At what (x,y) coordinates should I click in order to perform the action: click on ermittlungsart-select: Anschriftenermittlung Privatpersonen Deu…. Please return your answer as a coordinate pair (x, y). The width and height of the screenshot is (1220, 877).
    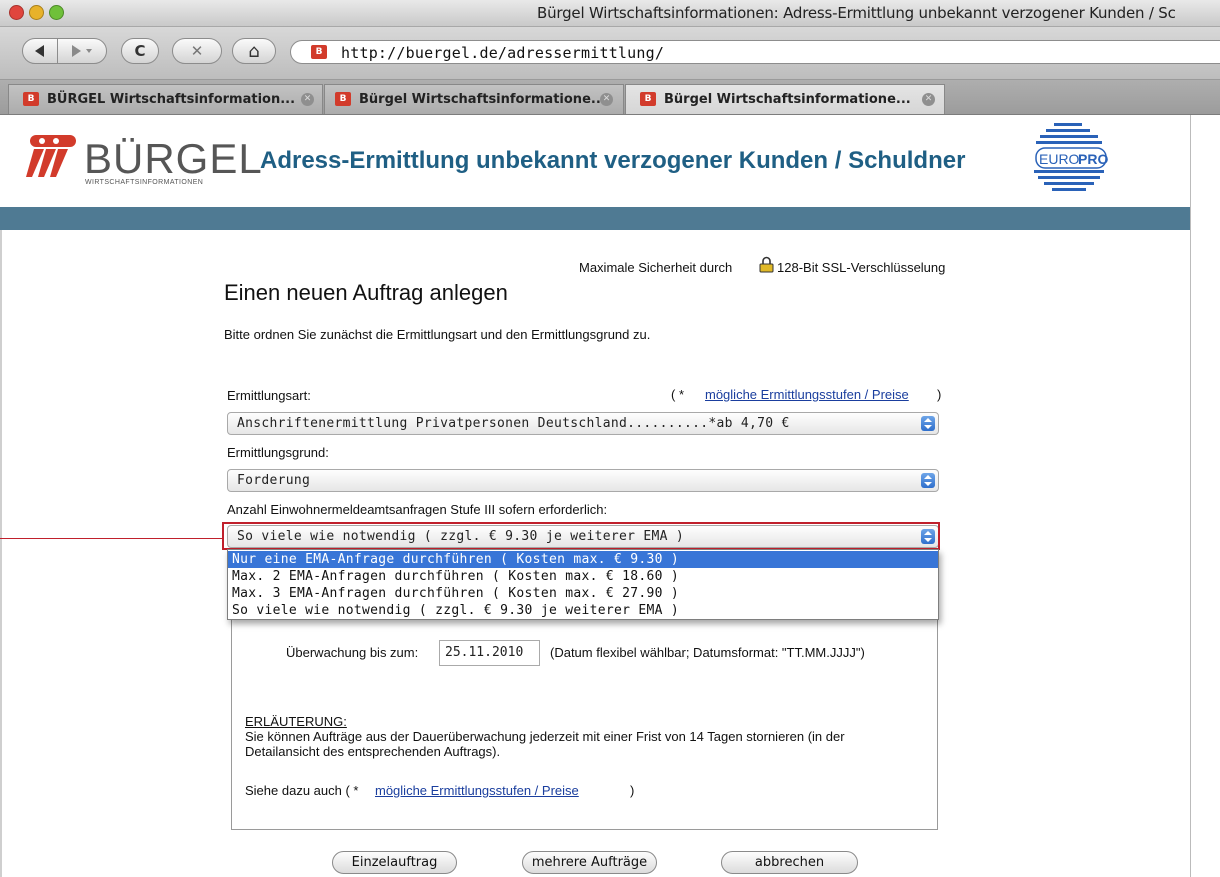
    Looking at the image, I should click on (583, 423).